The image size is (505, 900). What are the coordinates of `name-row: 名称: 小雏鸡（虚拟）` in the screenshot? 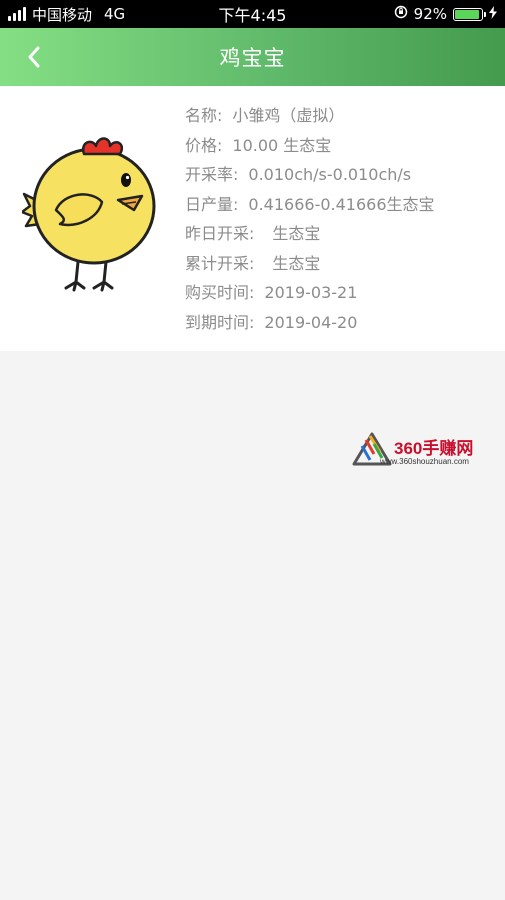 It's located at (310, 116).